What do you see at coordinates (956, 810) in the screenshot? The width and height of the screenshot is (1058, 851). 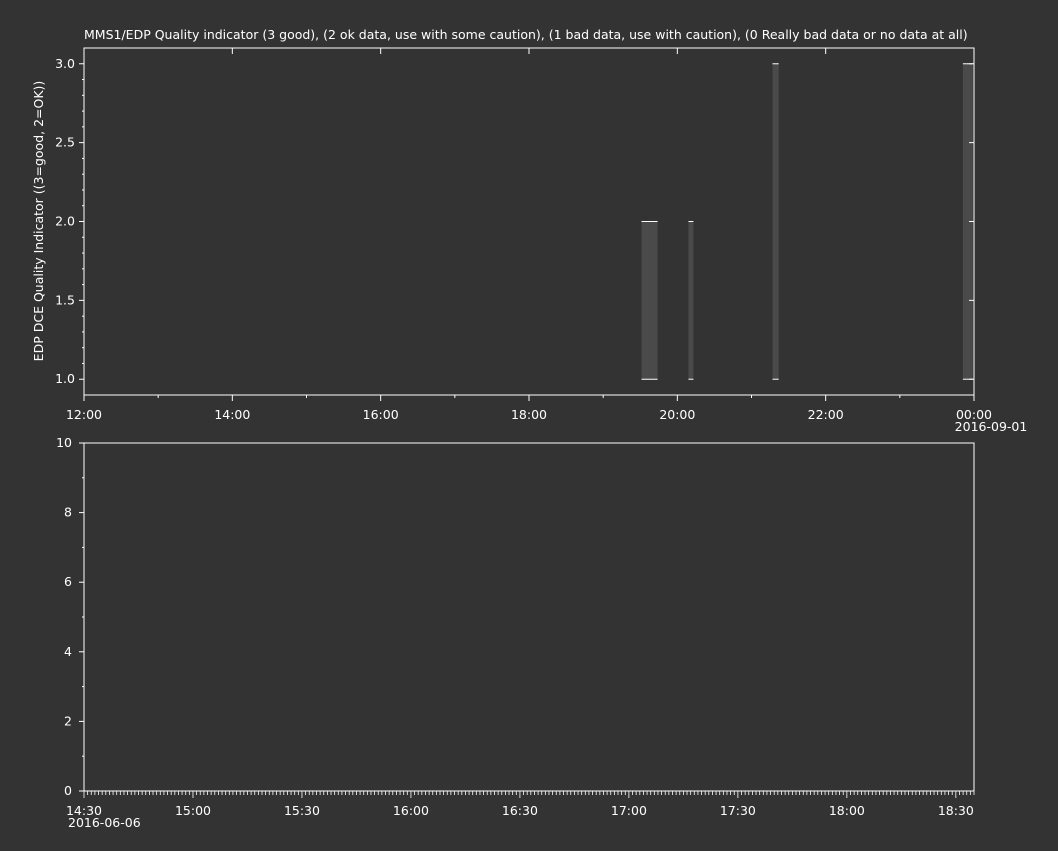 I see `x-tick-label: 18:30` at bounding box center [956, 810].